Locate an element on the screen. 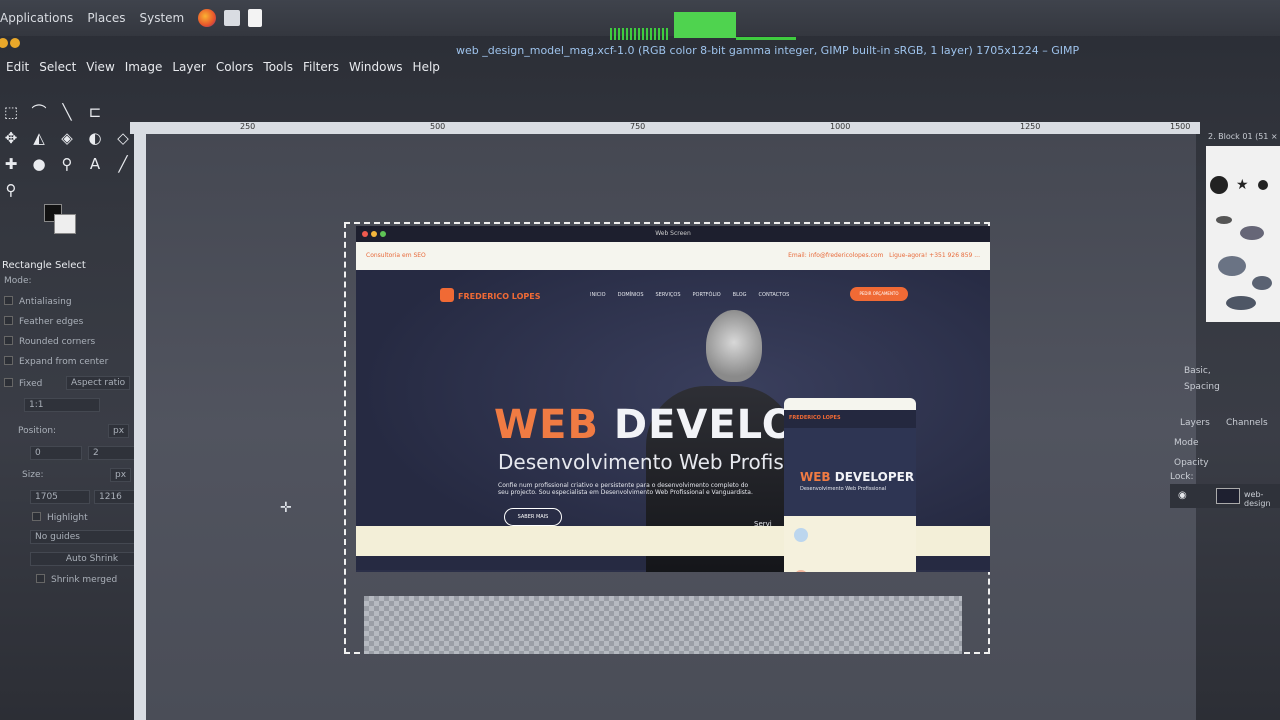 The width and height of the screenshot is (1280, 720). transparent-area is located at coordinates (663, 625).